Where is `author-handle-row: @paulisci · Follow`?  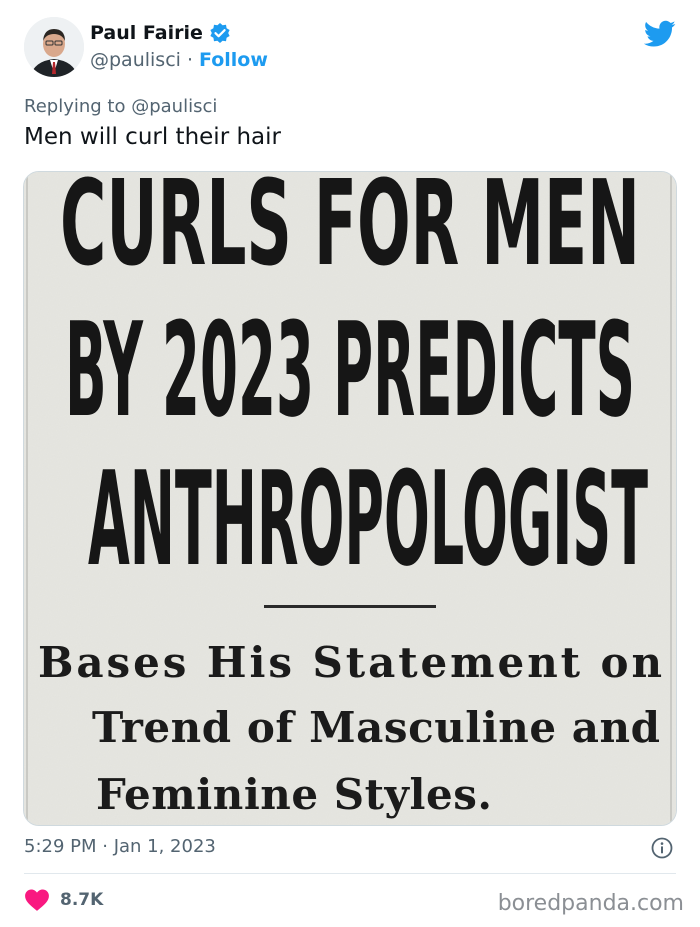
author-handle-row: @paulisci · Follow is located at coordinates (179, 60).